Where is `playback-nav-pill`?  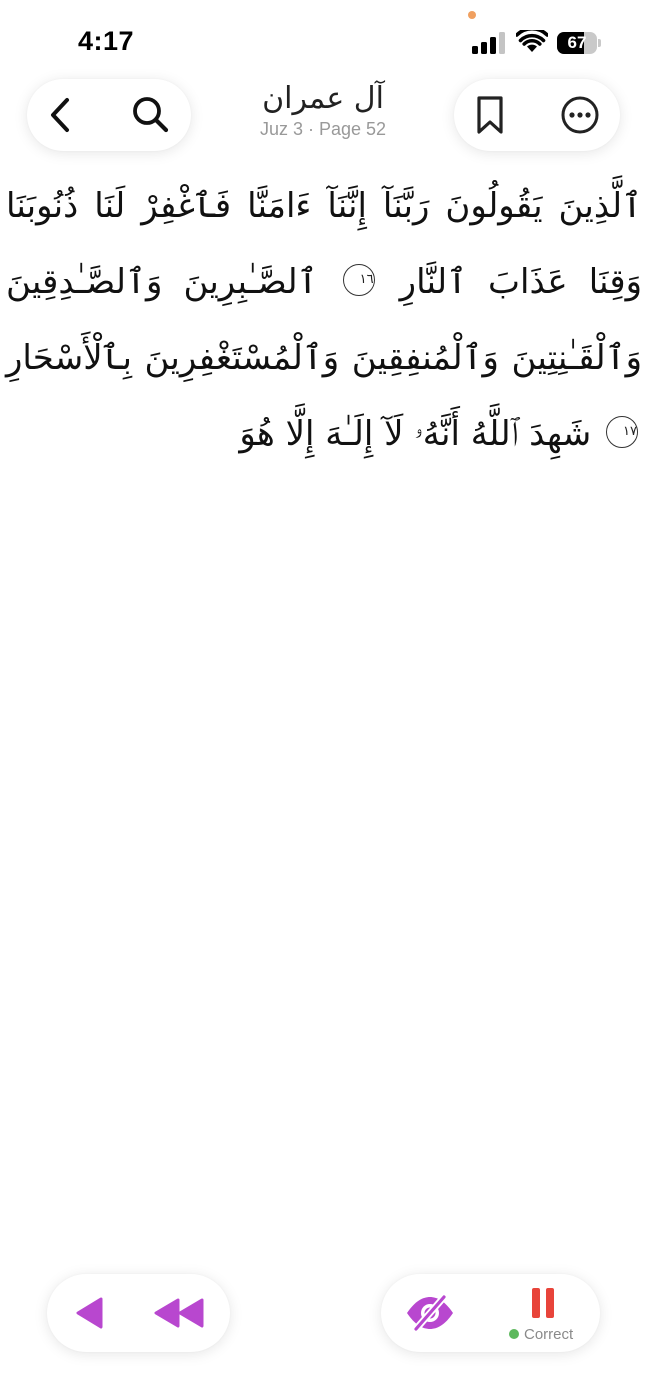
playback-nav-pill is located at coordinates (138, 1313).